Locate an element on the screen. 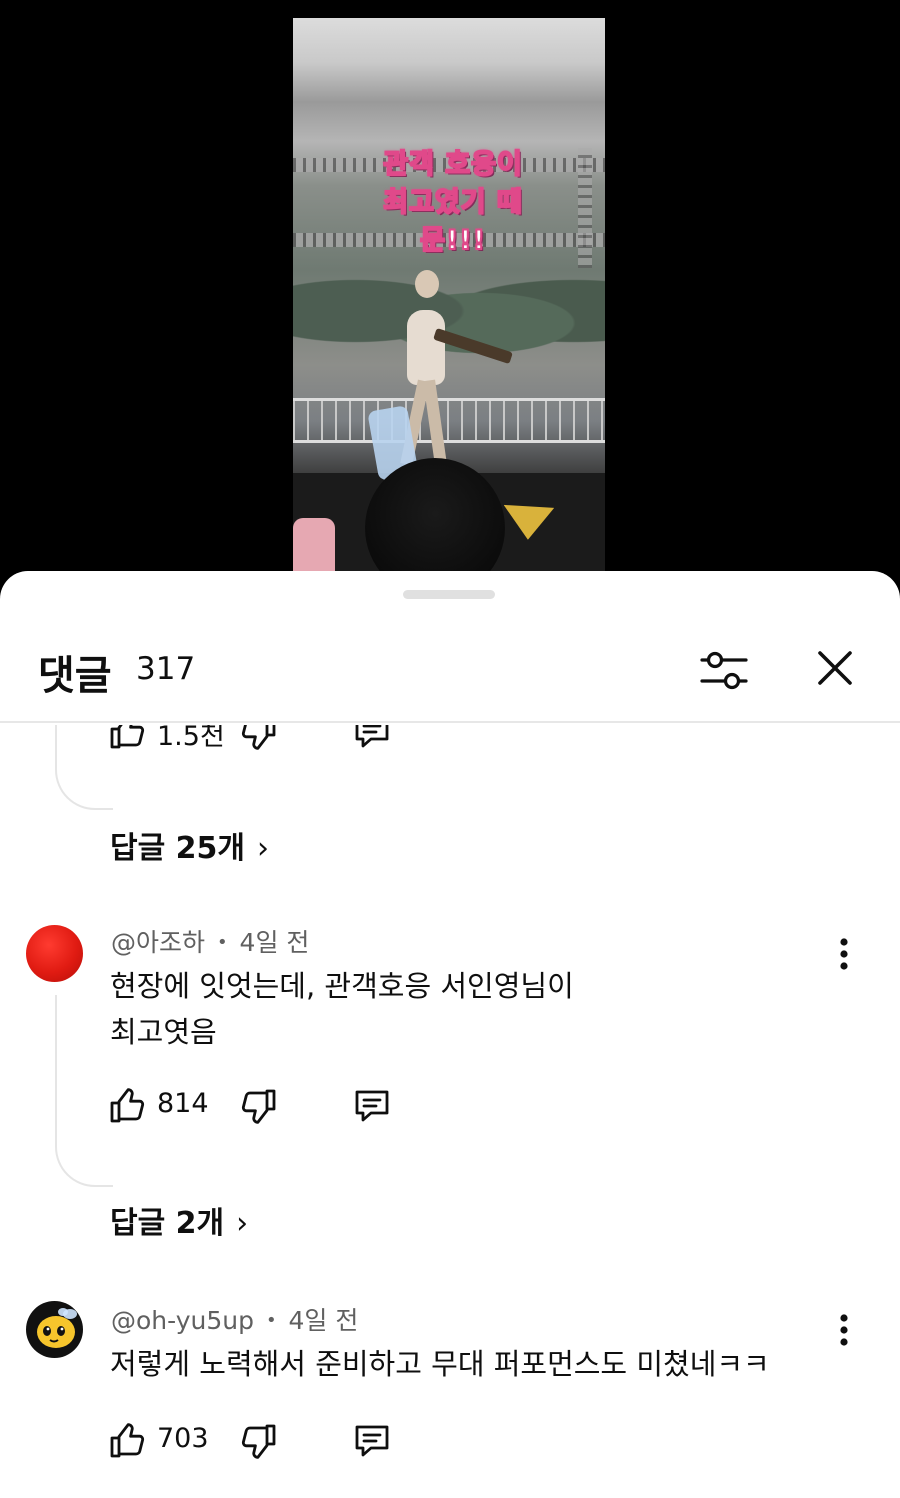 The width and height of the screenshot is (900, 1498). sheet-title: 댓글 is located at coordinates (75, 676).